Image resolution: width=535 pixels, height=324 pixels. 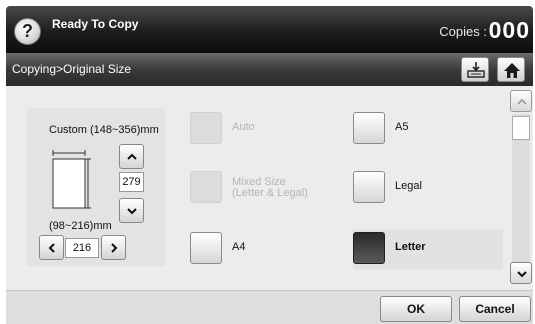 I want to click on copies-count: 000, so click(x=509, y=30).